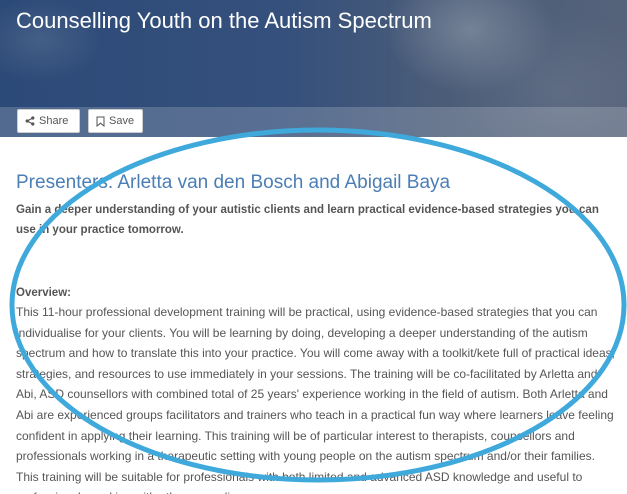  Describe the element at coordinates (100, 121) in the screenshot. I see `bookmark-icon` at that location.